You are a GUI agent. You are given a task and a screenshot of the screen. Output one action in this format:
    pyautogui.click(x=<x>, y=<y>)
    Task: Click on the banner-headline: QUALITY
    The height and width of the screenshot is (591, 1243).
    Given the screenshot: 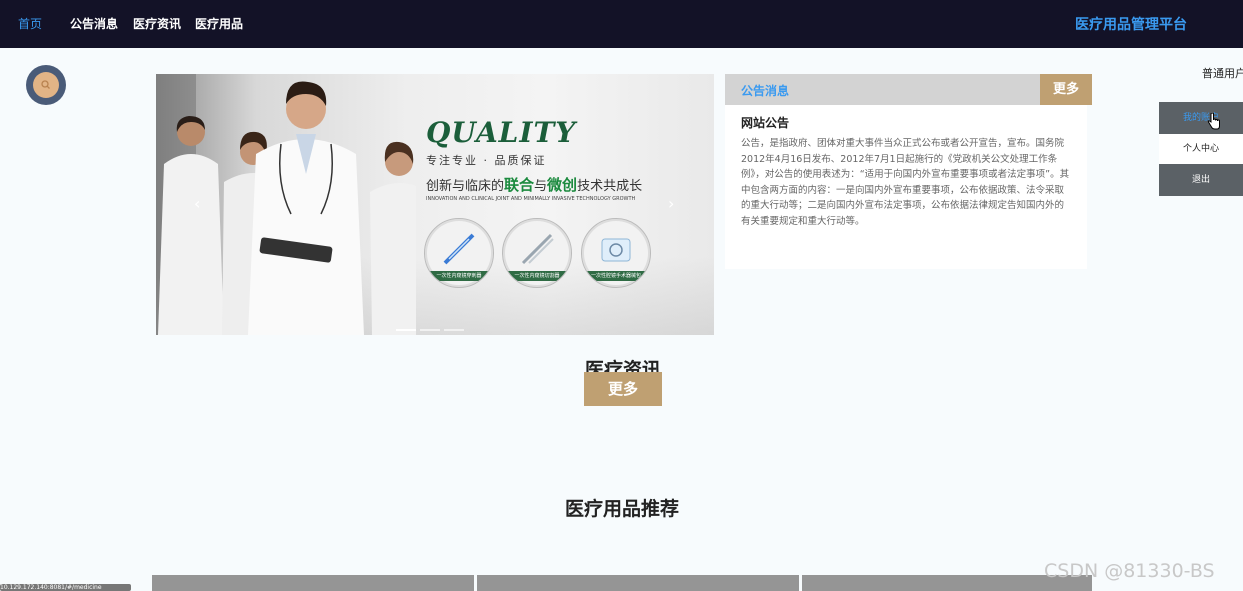 What is the action you would take?
    pyautogui.click(x=501, y=132)
    